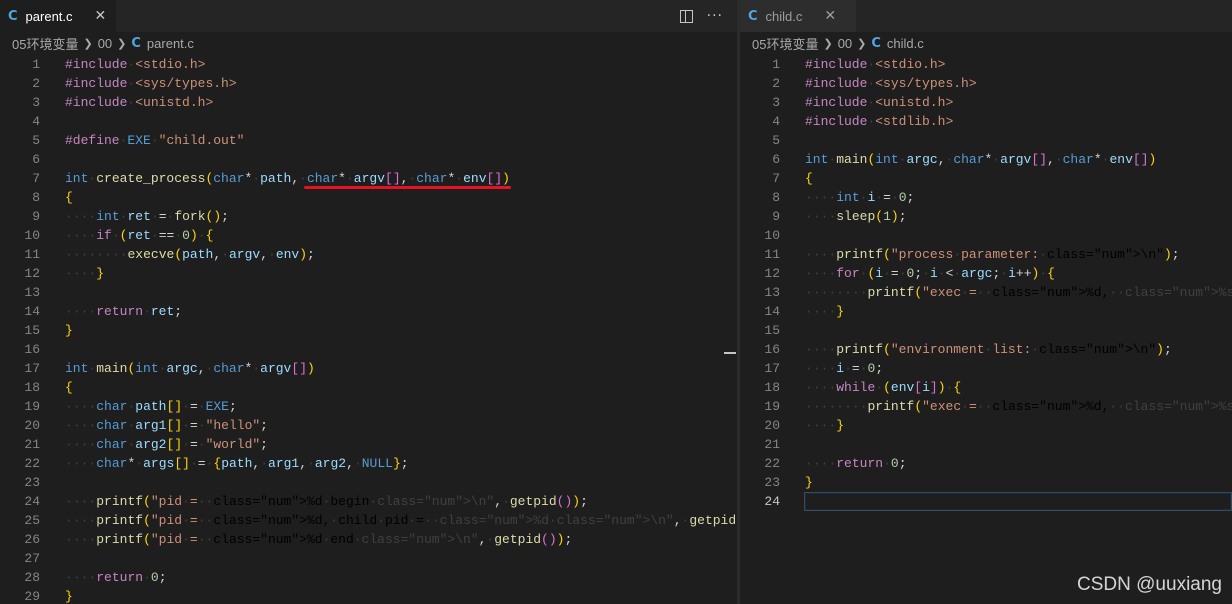 The height and width of the screenshot is (604, 1232). I want to click on line-text: #define·EXE·"child.out", so click(155, 140).